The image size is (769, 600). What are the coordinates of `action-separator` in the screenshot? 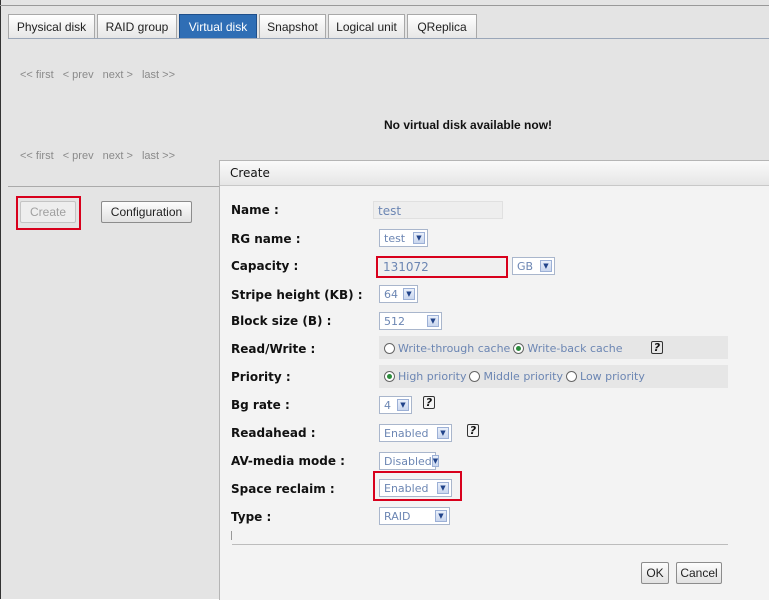 It's located at (114, 186).